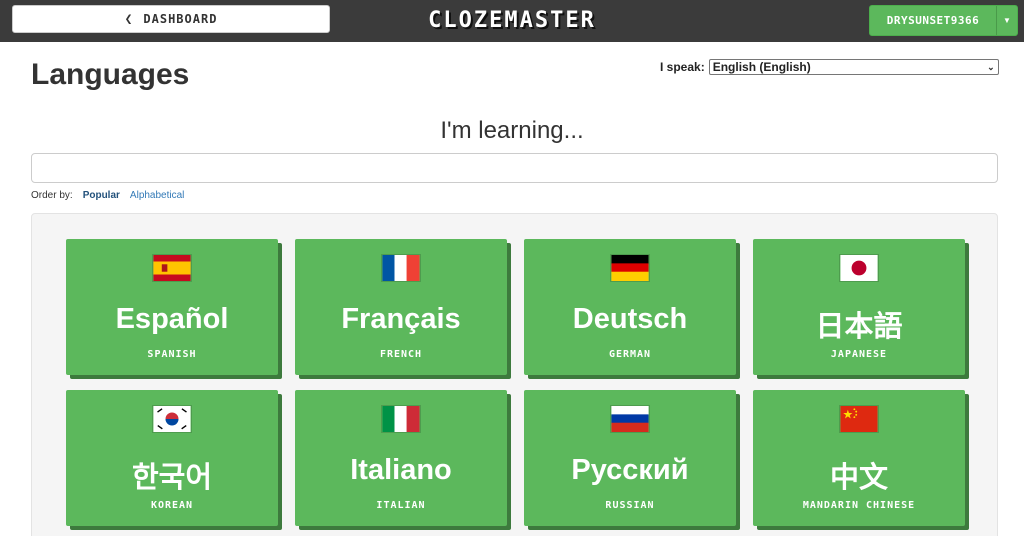 Image resolution: width=1024 pixels, height=536 pixels. What do you see at coordinates (172, 268) in the screenshot?
I see `spain-flag-icon` at bounding box center [172, 268].